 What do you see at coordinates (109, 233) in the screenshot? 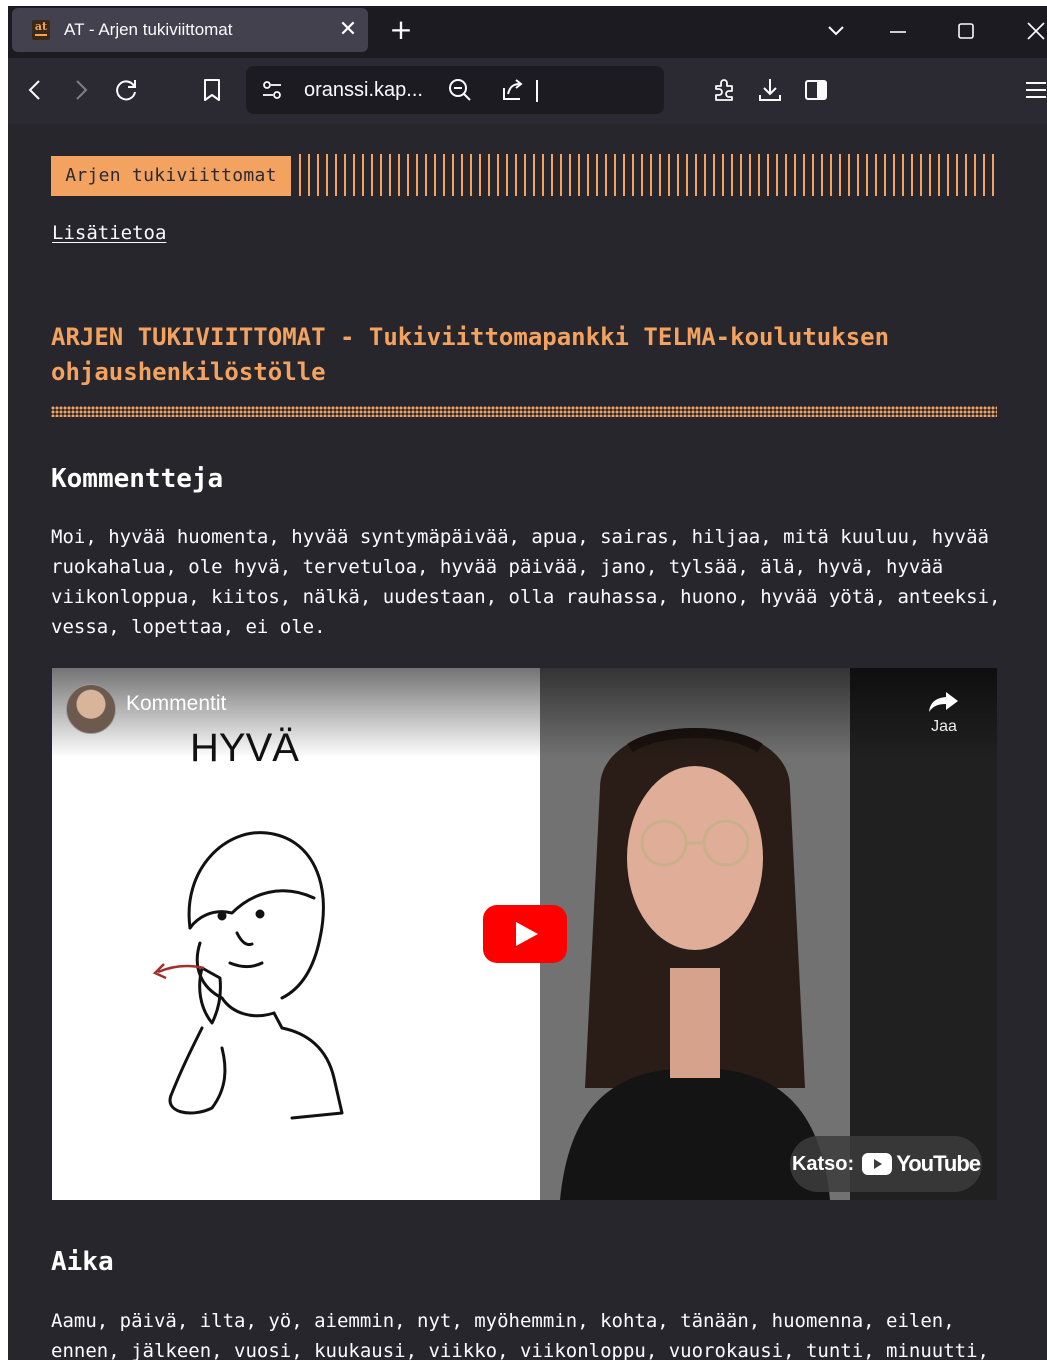
I see `more-info-link: Lisätietoa` at bounding box center [109, 233].